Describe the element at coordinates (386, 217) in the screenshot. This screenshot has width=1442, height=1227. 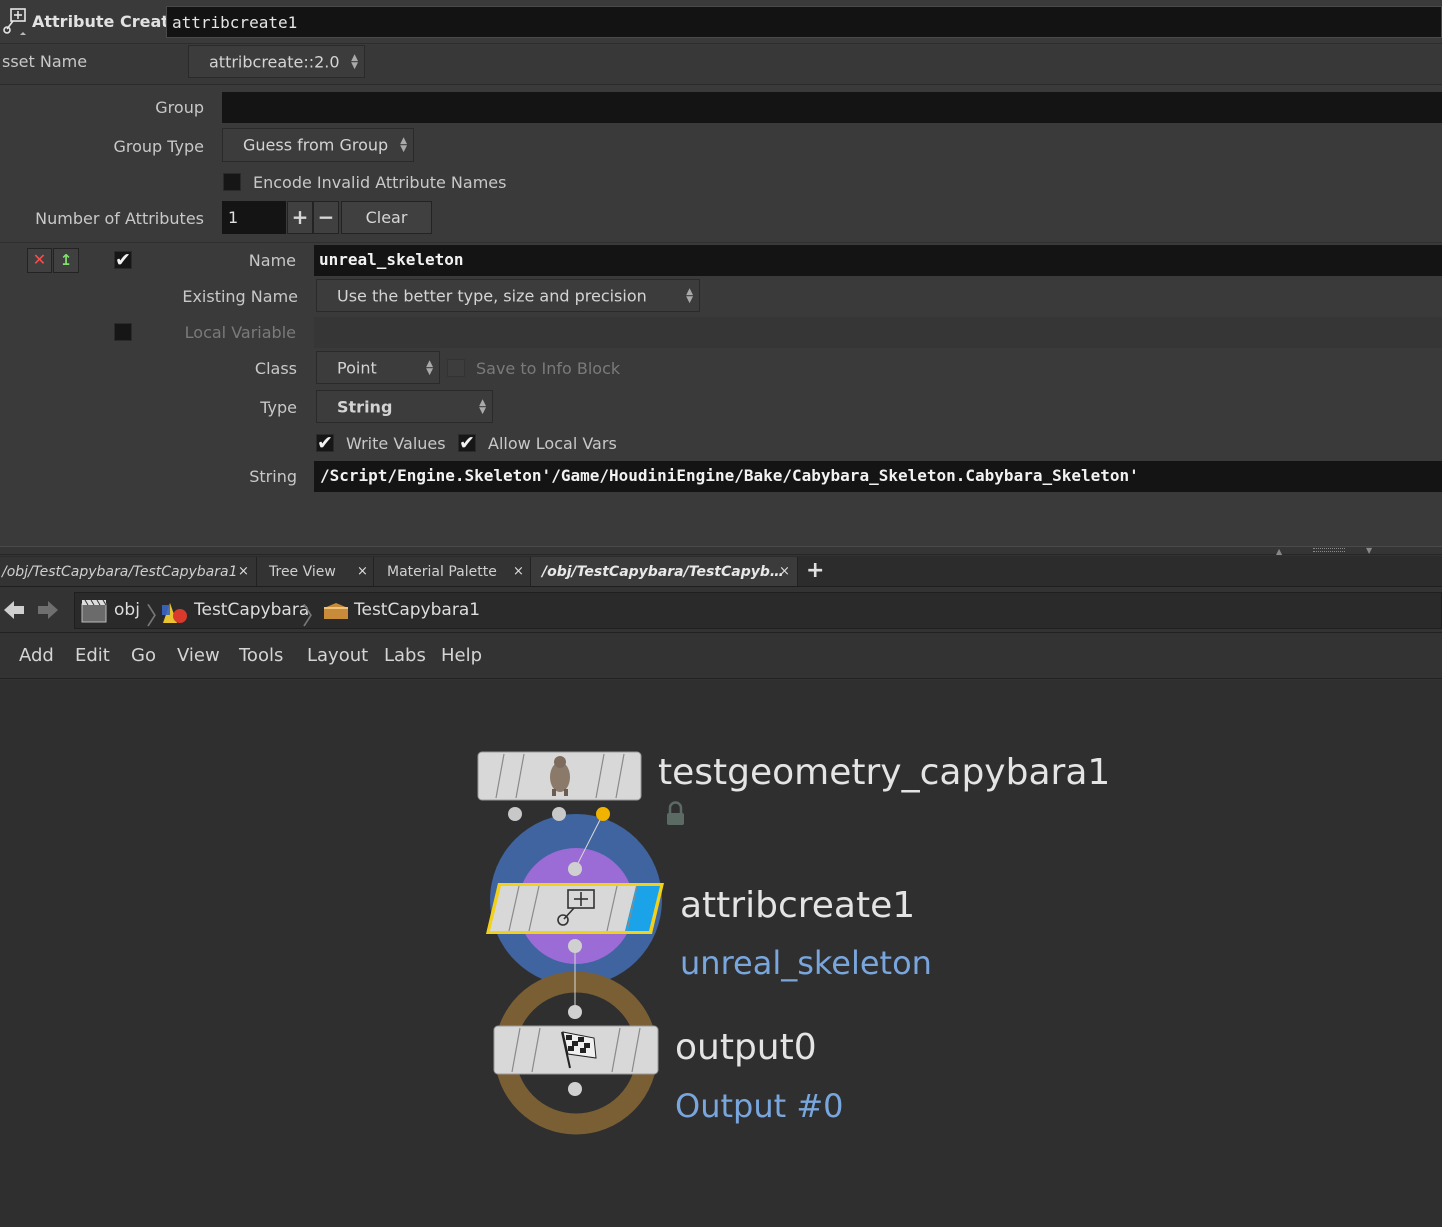
I see `clear-button: Clear` at that location.